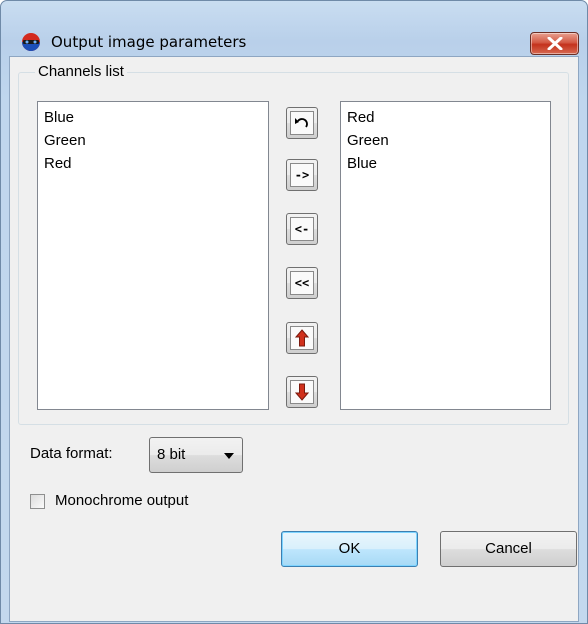 The image size is (588, 624). Describe the element at coordinates (37, 501) in the screenshot. I see `monochrome-checkbox` at that location.